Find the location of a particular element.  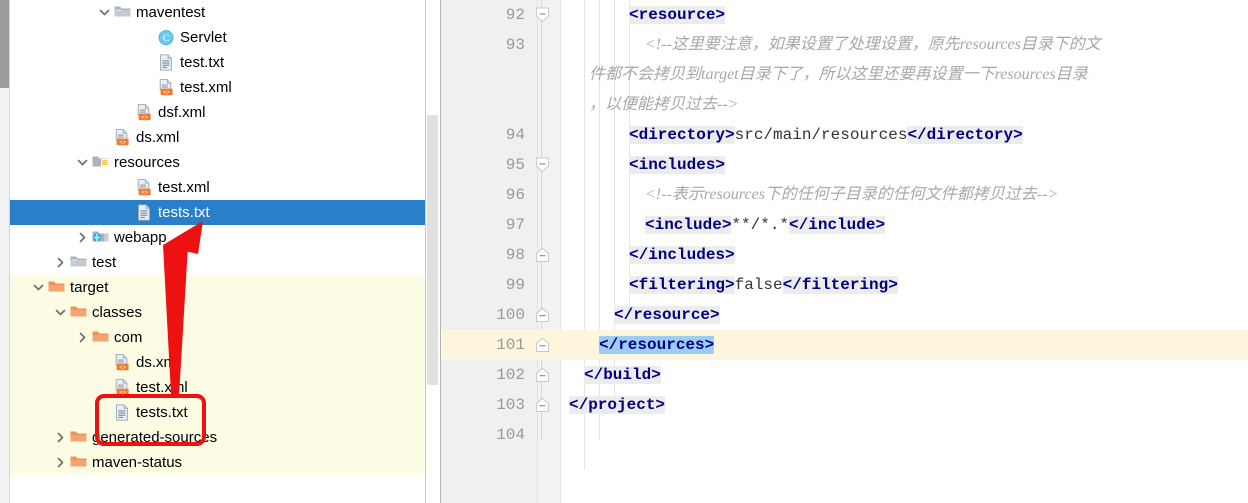

file-txt-icon is located at coordinates (166, 62).